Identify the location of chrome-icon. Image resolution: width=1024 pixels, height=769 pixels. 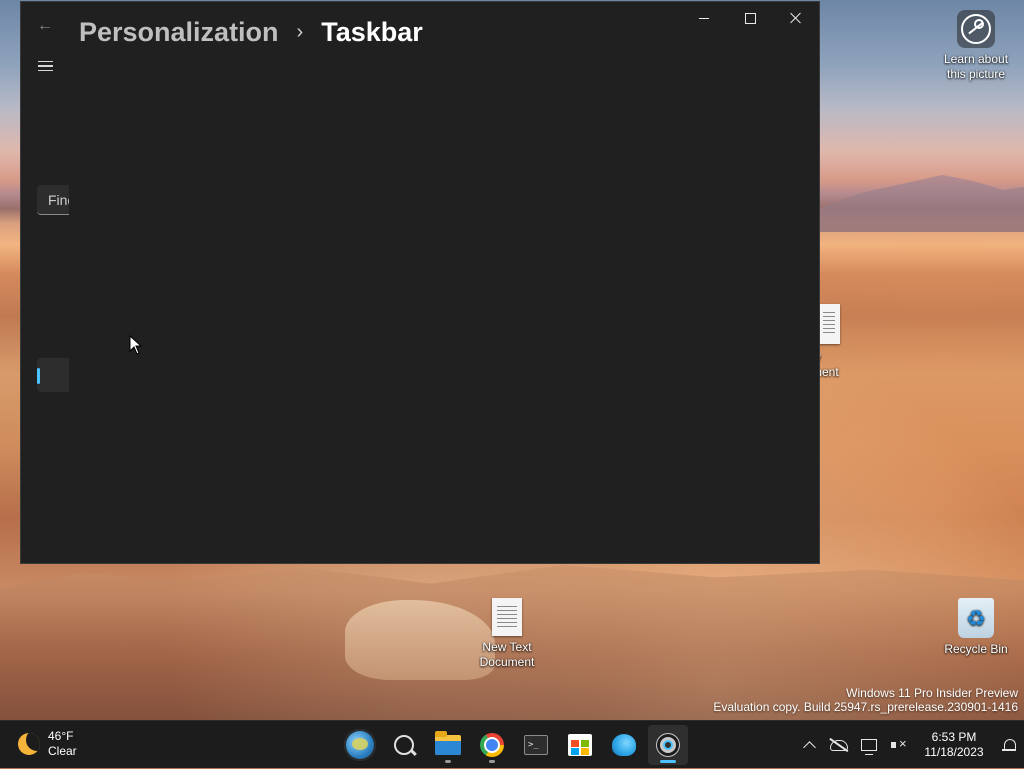
(492, 745).